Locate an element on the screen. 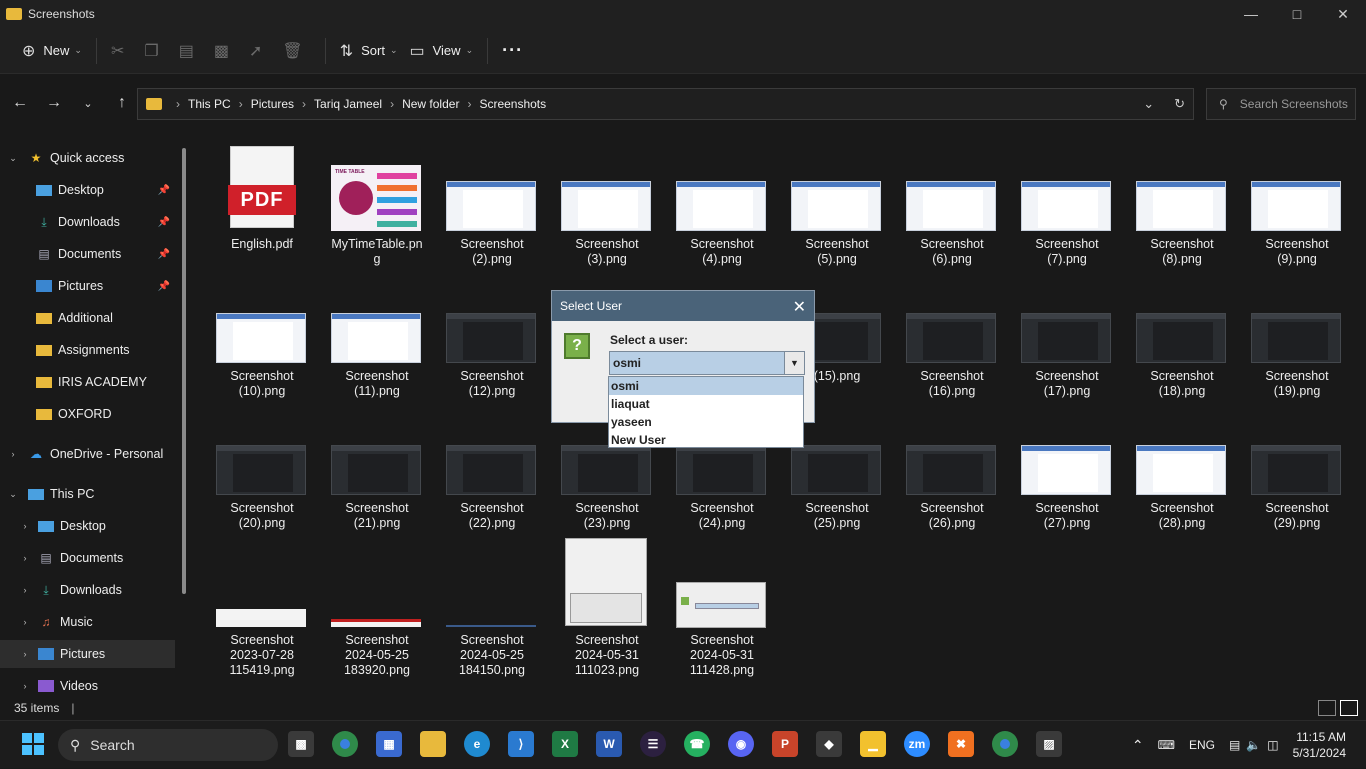  sidebar-item-pc-downloads: › ⤓ Downloads is located at coordinates (97, 590).